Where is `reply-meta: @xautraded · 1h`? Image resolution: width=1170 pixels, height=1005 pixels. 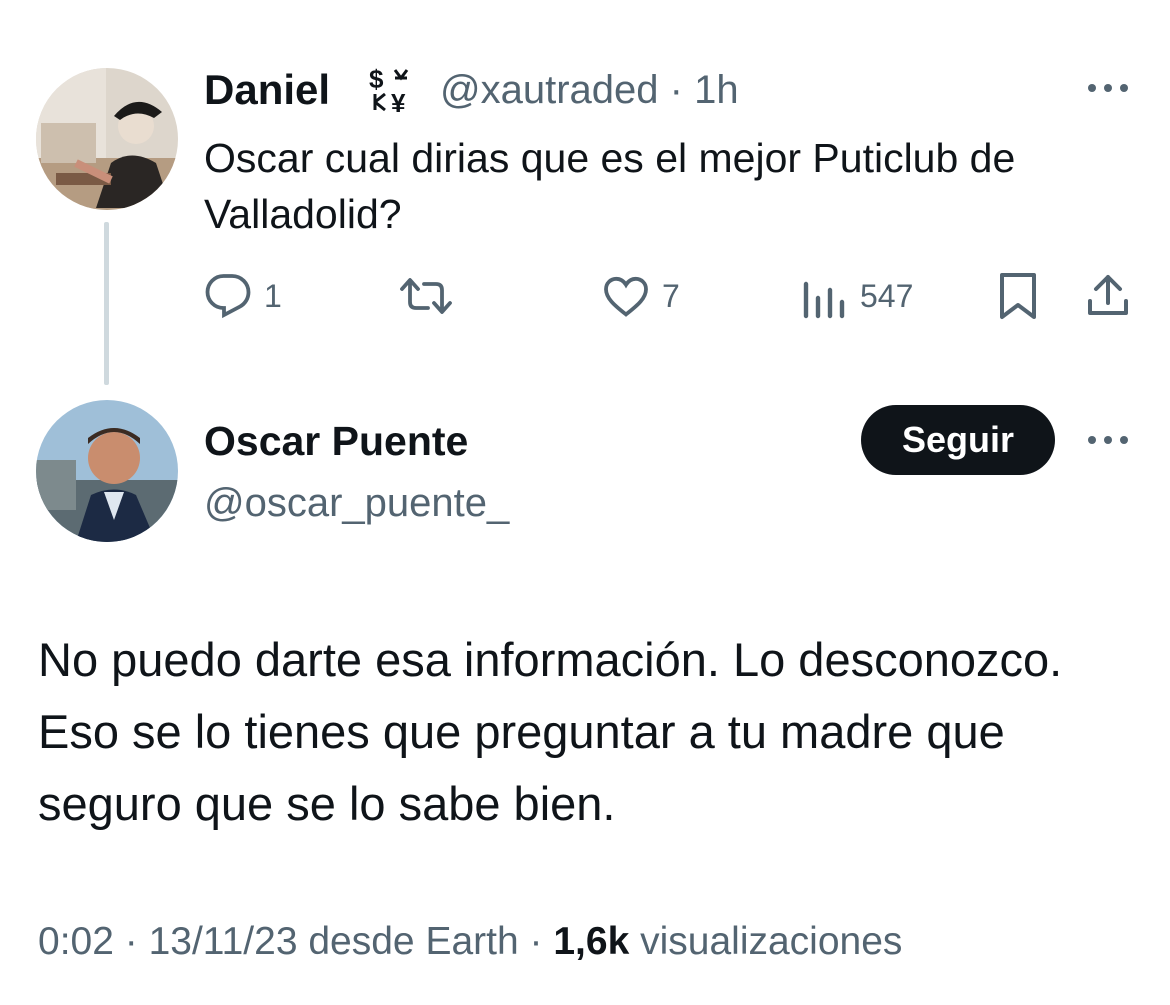
reply-meta: @xautraded · 1h is located at coordinates (589, 90).